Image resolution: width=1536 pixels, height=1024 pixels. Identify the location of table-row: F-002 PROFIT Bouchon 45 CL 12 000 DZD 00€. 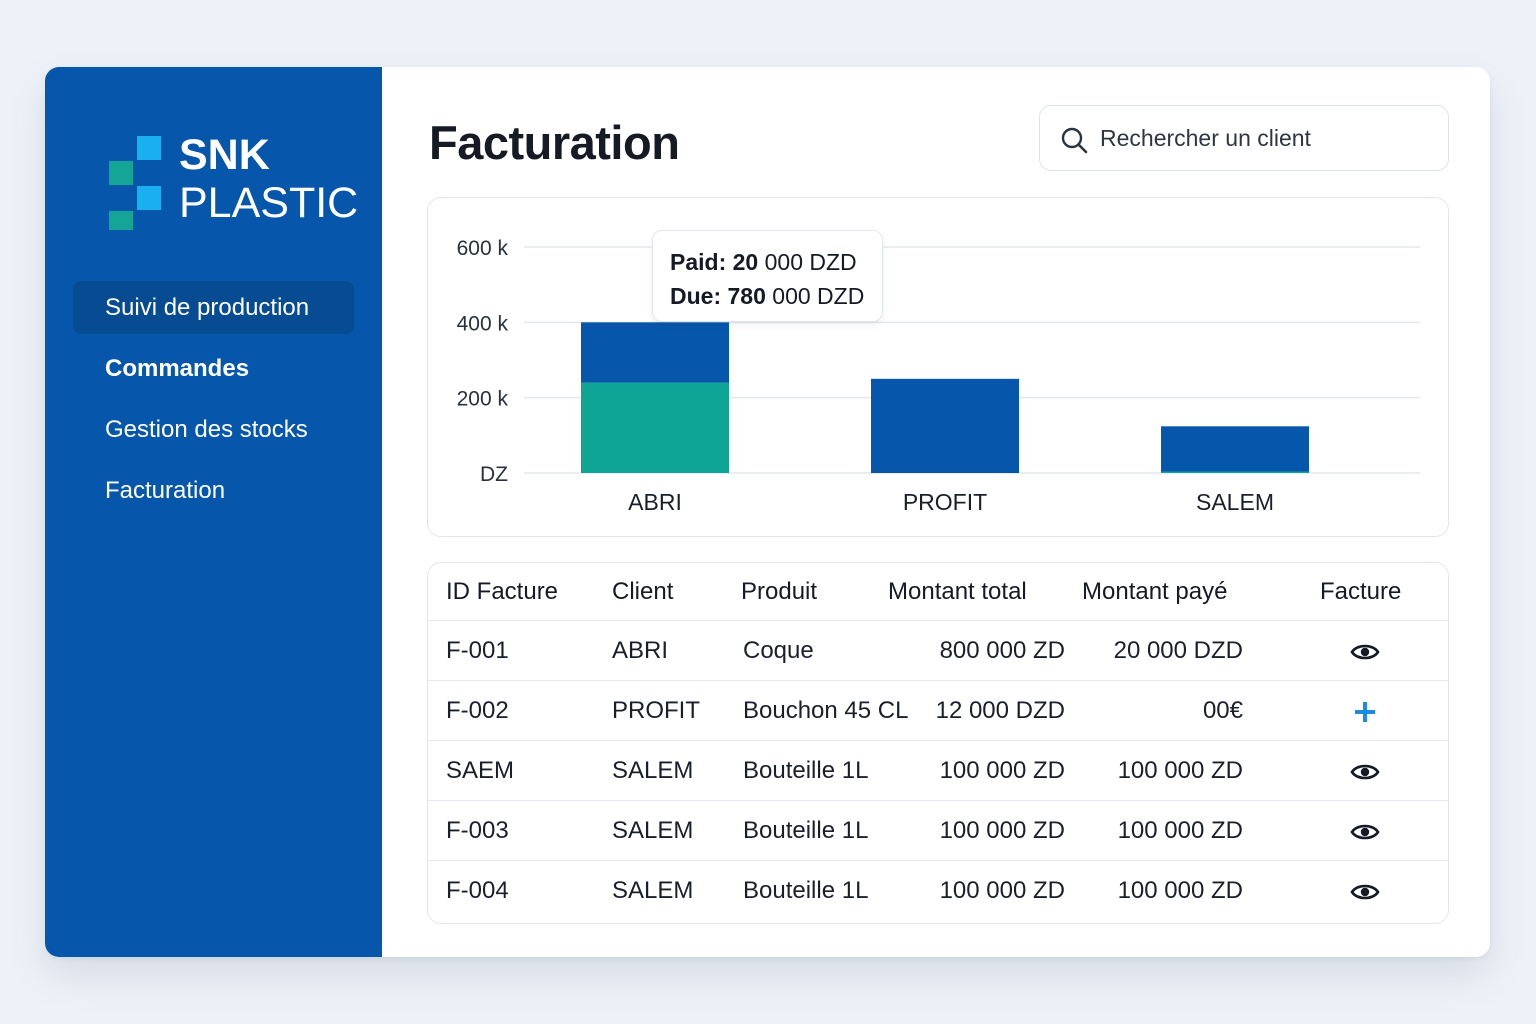
(938, 711).